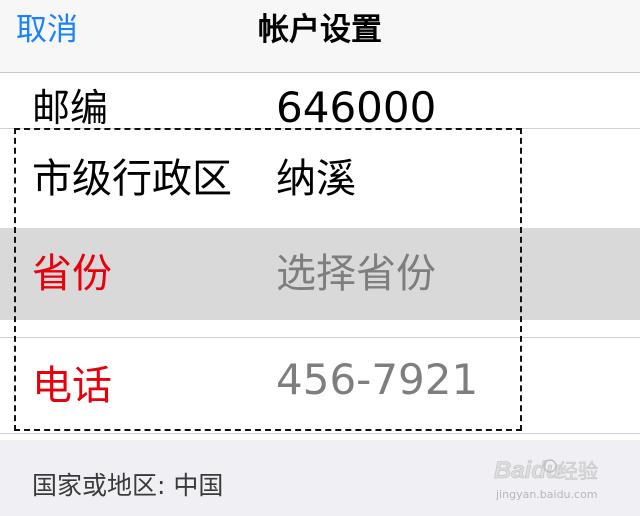  I want to click on zip-value: 646000, so click(356, 107).